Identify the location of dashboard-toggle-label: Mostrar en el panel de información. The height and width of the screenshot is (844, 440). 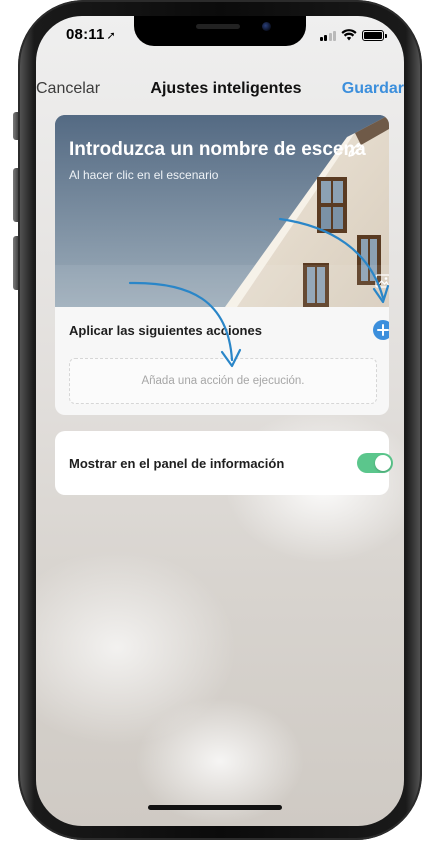
(177, 463).